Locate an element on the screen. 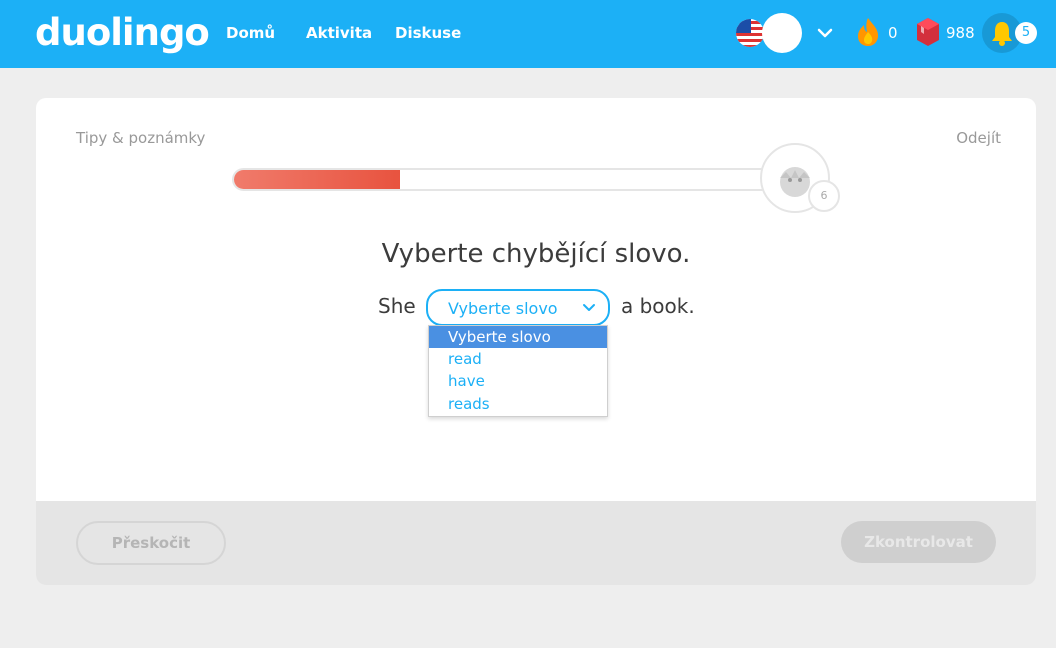 The image size is (1056, 648). option-have: have is located at coordinates (518, 381).